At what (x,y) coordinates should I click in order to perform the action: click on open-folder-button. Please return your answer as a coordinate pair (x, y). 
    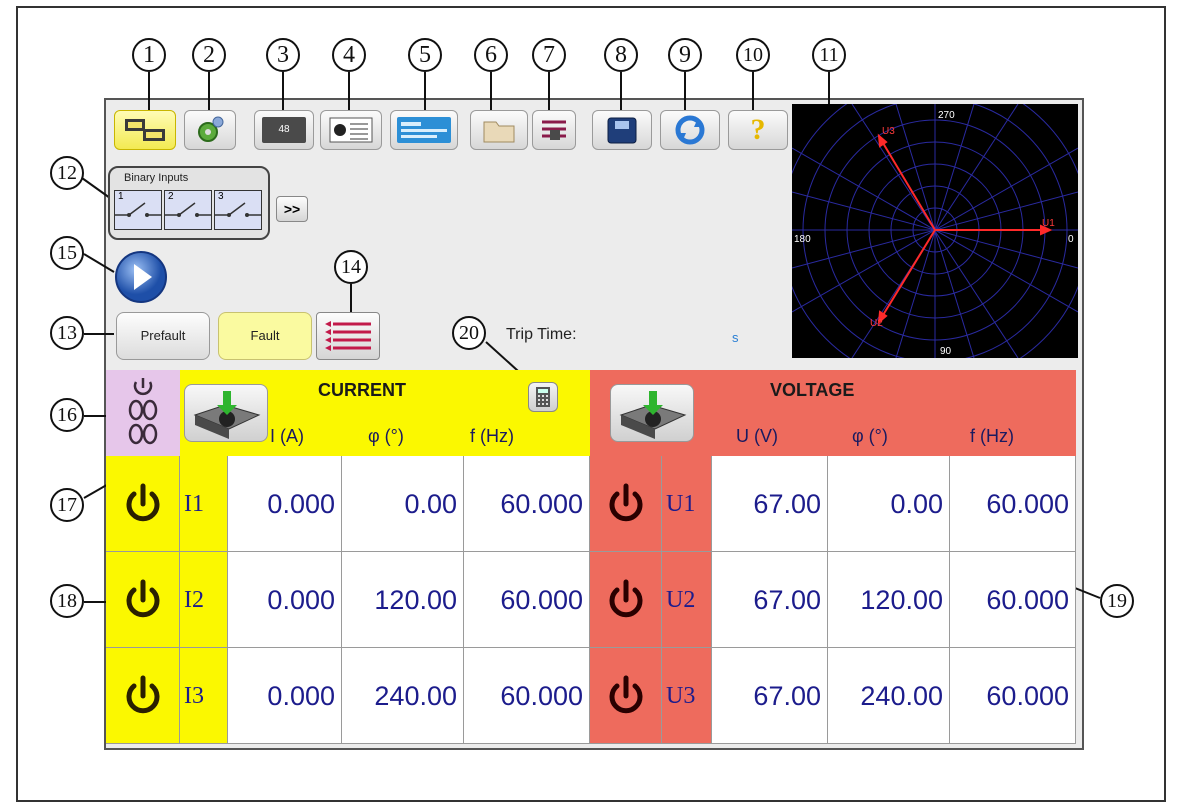
    Looking at the image, I should click on (499, 130).